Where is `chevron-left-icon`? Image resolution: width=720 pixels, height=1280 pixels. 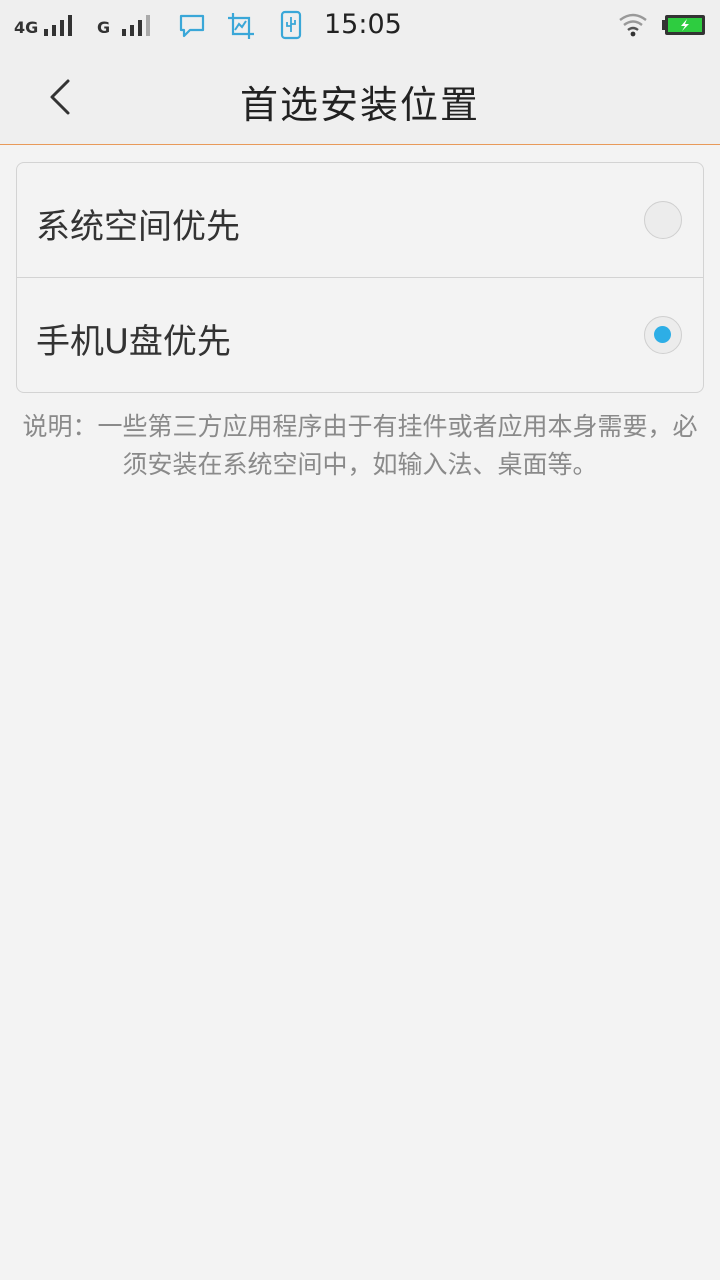
chevron-left-icon is located at coordinates (60, 97).